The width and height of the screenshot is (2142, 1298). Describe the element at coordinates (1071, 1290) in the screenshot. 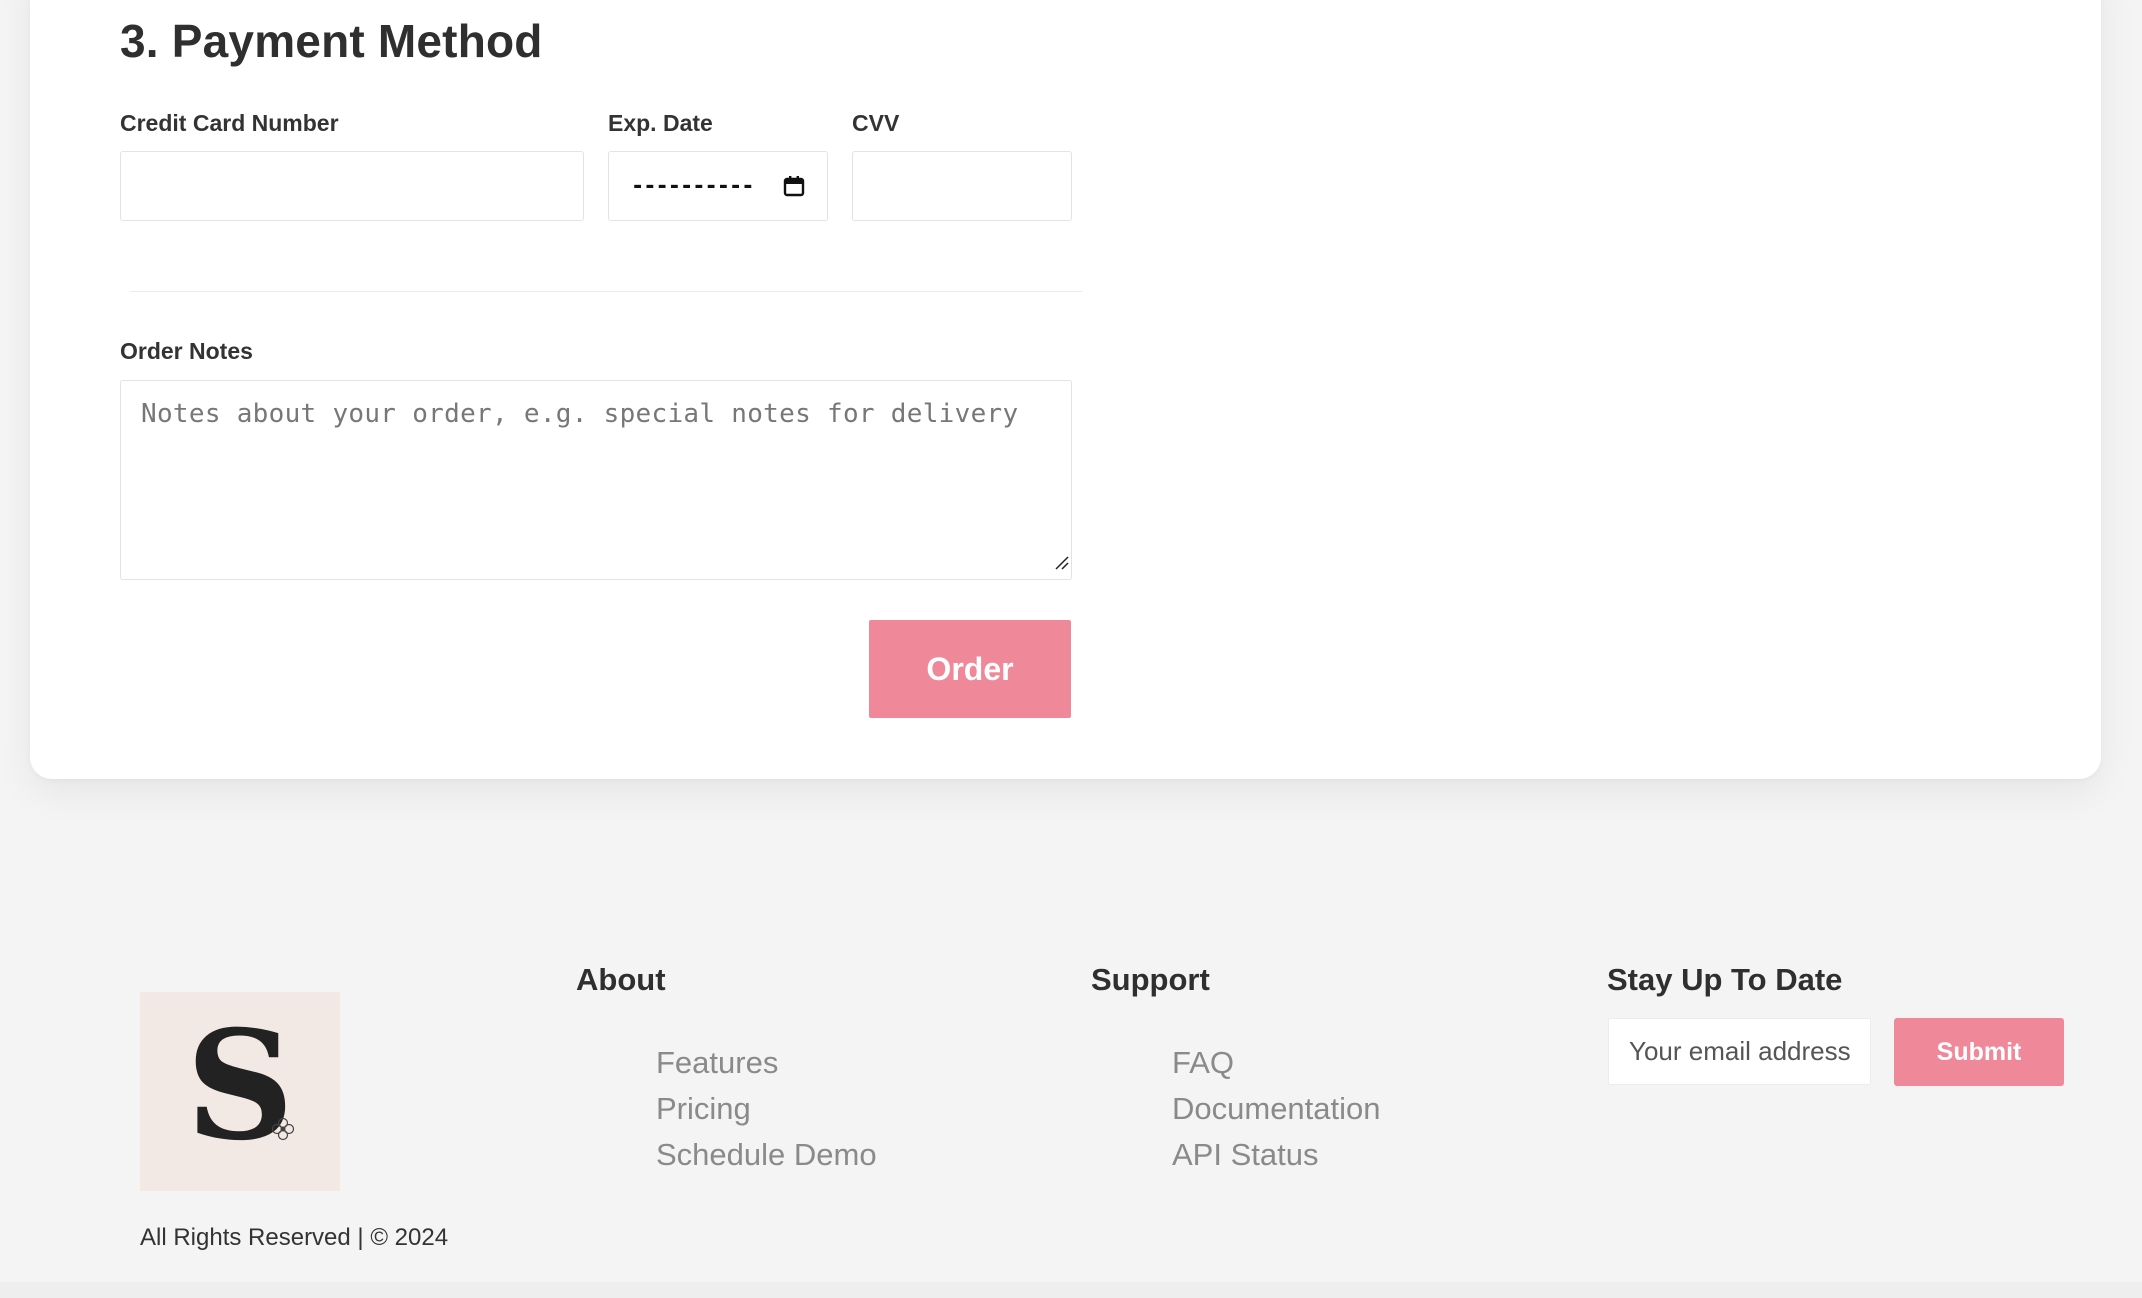

I see `page-bottom-edge` at that location.